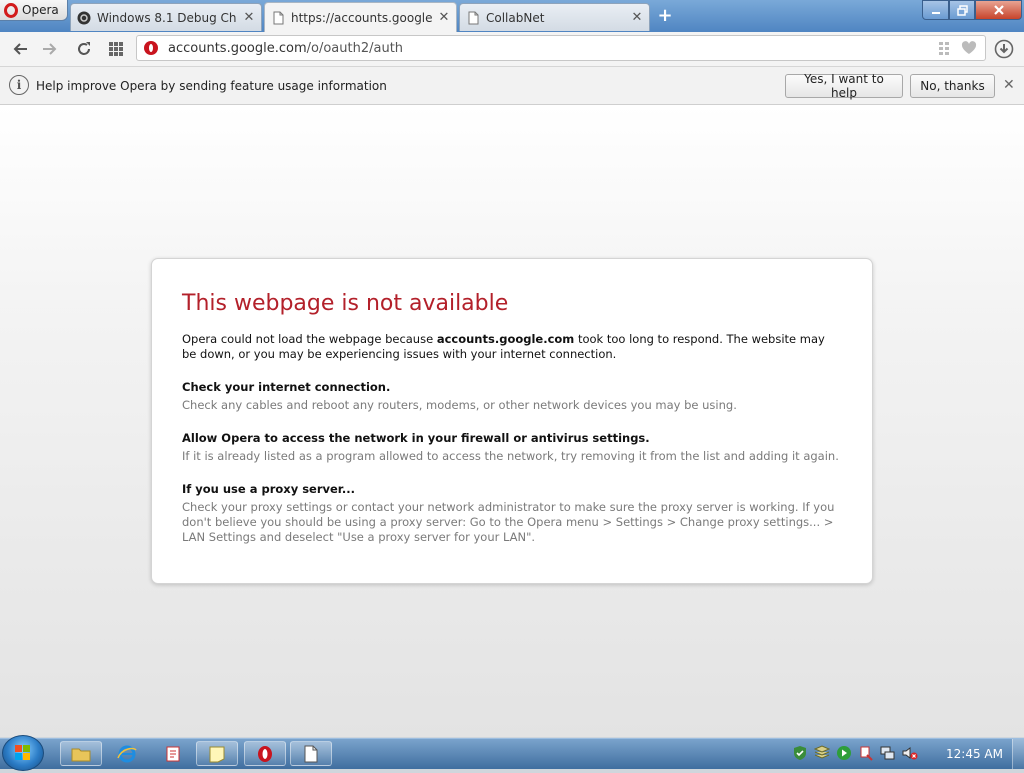  I want to click on opera-icon, so click(265, 753).